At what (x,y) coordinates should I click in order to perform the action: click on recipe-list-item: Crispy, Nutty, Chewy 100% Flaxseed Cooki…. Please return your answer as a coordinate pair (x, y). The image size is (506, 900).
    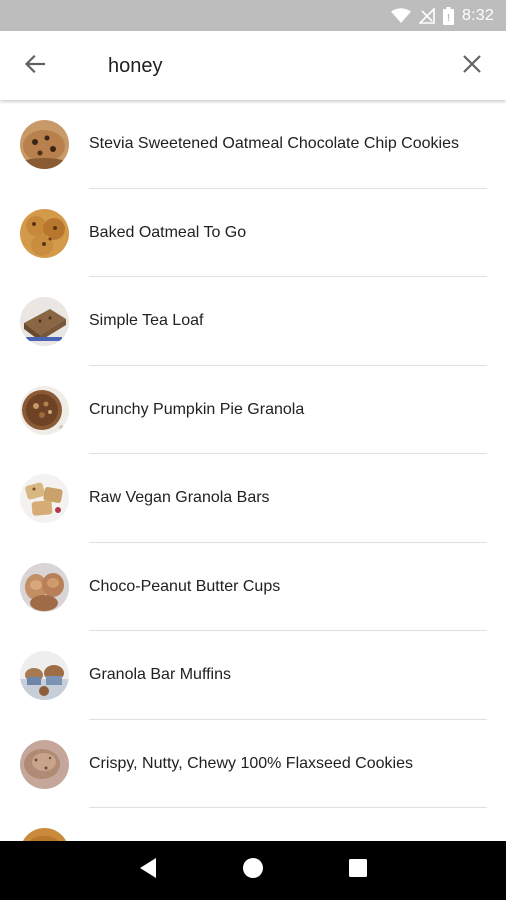
    Looking at the image, I should click on (253, 764).